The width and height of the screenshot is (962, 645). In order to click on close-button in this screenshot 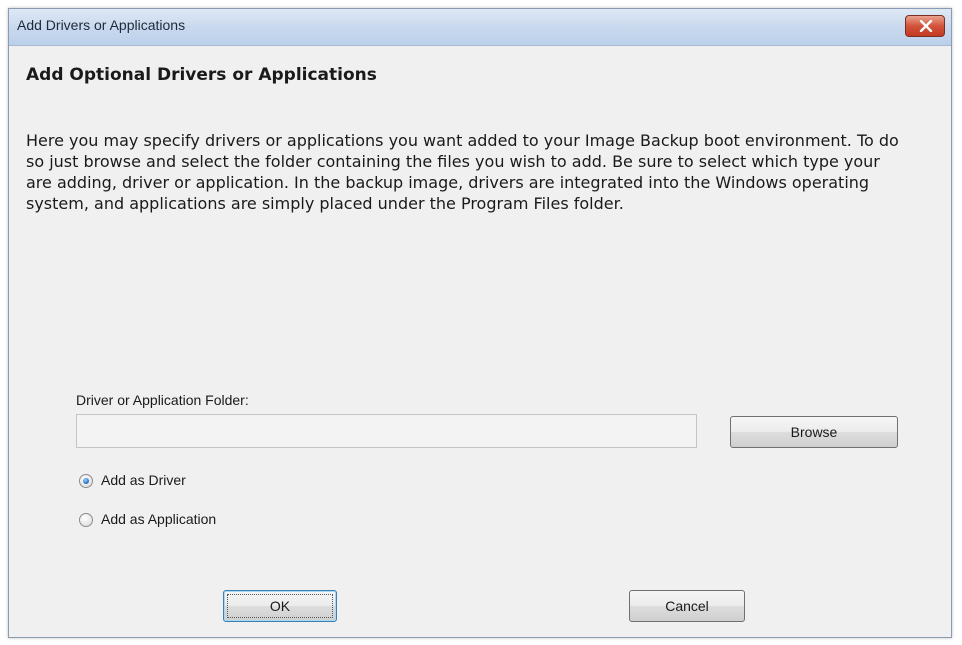, I will do `click(925, 26)`.